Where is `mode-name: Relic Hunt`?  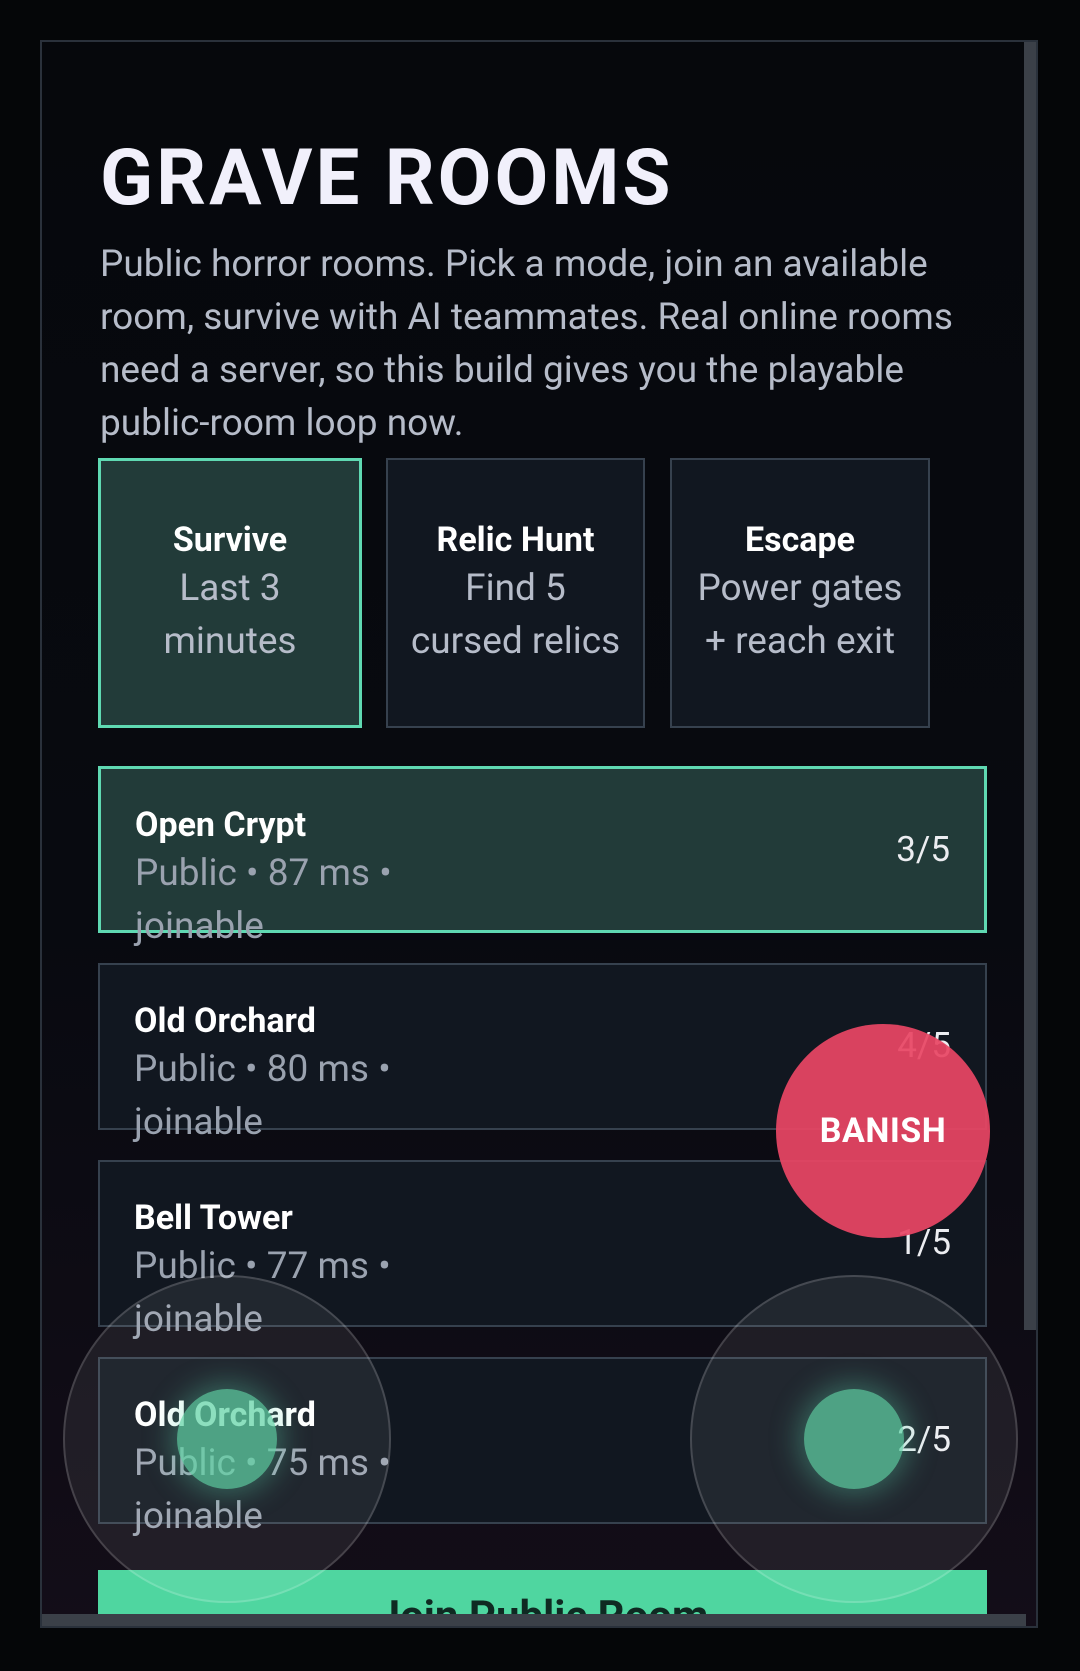 mode-name: Relic Hunt is located at coordinates (515, 540).